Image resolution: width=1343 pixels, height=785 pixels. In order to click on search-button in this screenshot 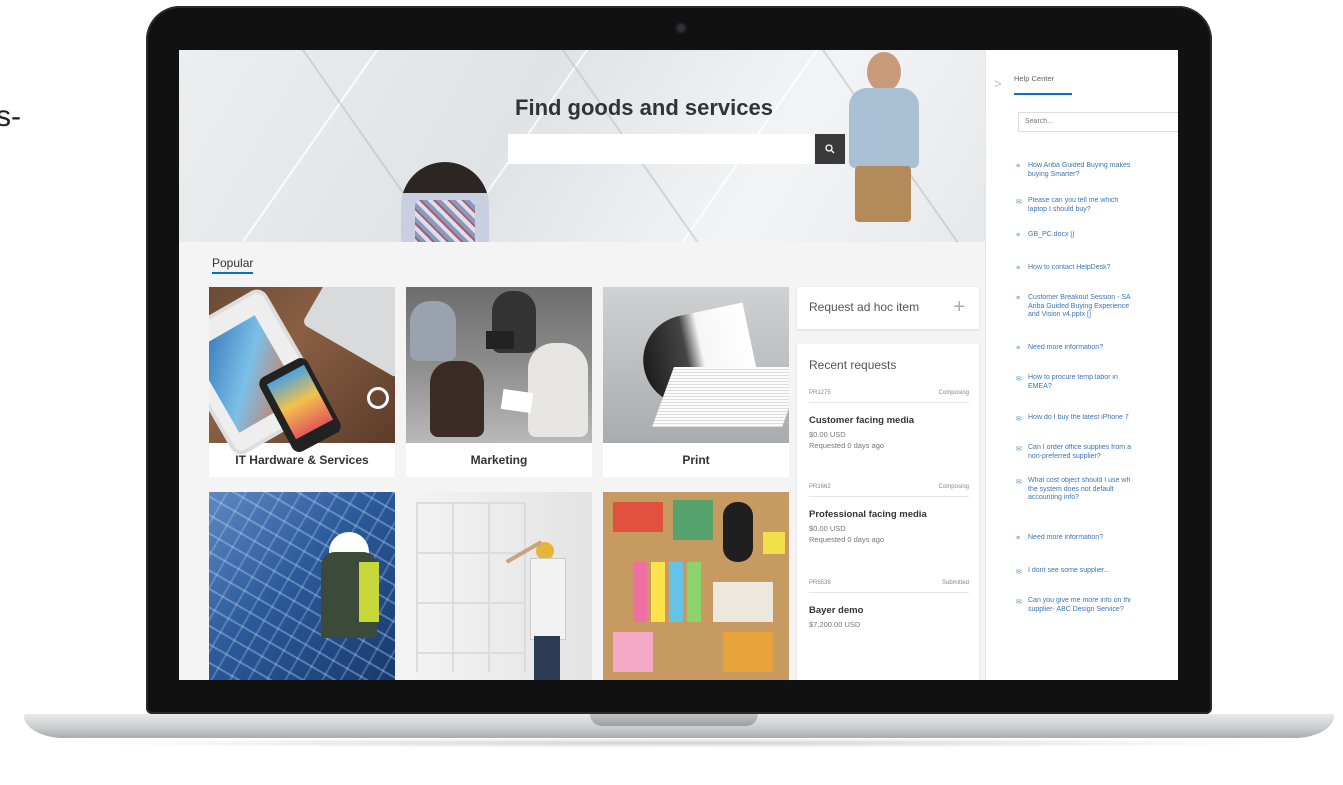, I will do `click(830, 149)`.